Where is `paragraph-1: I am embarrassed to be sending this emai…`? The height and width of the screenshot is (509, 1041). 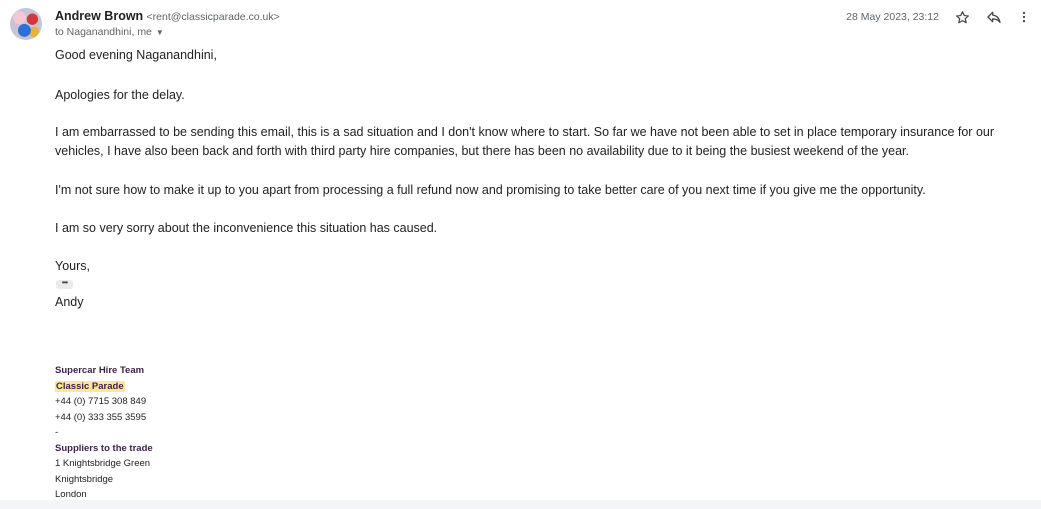
paragraph-1: I am embarrassed to be sending this emai… is located at coordinates (525, 141).